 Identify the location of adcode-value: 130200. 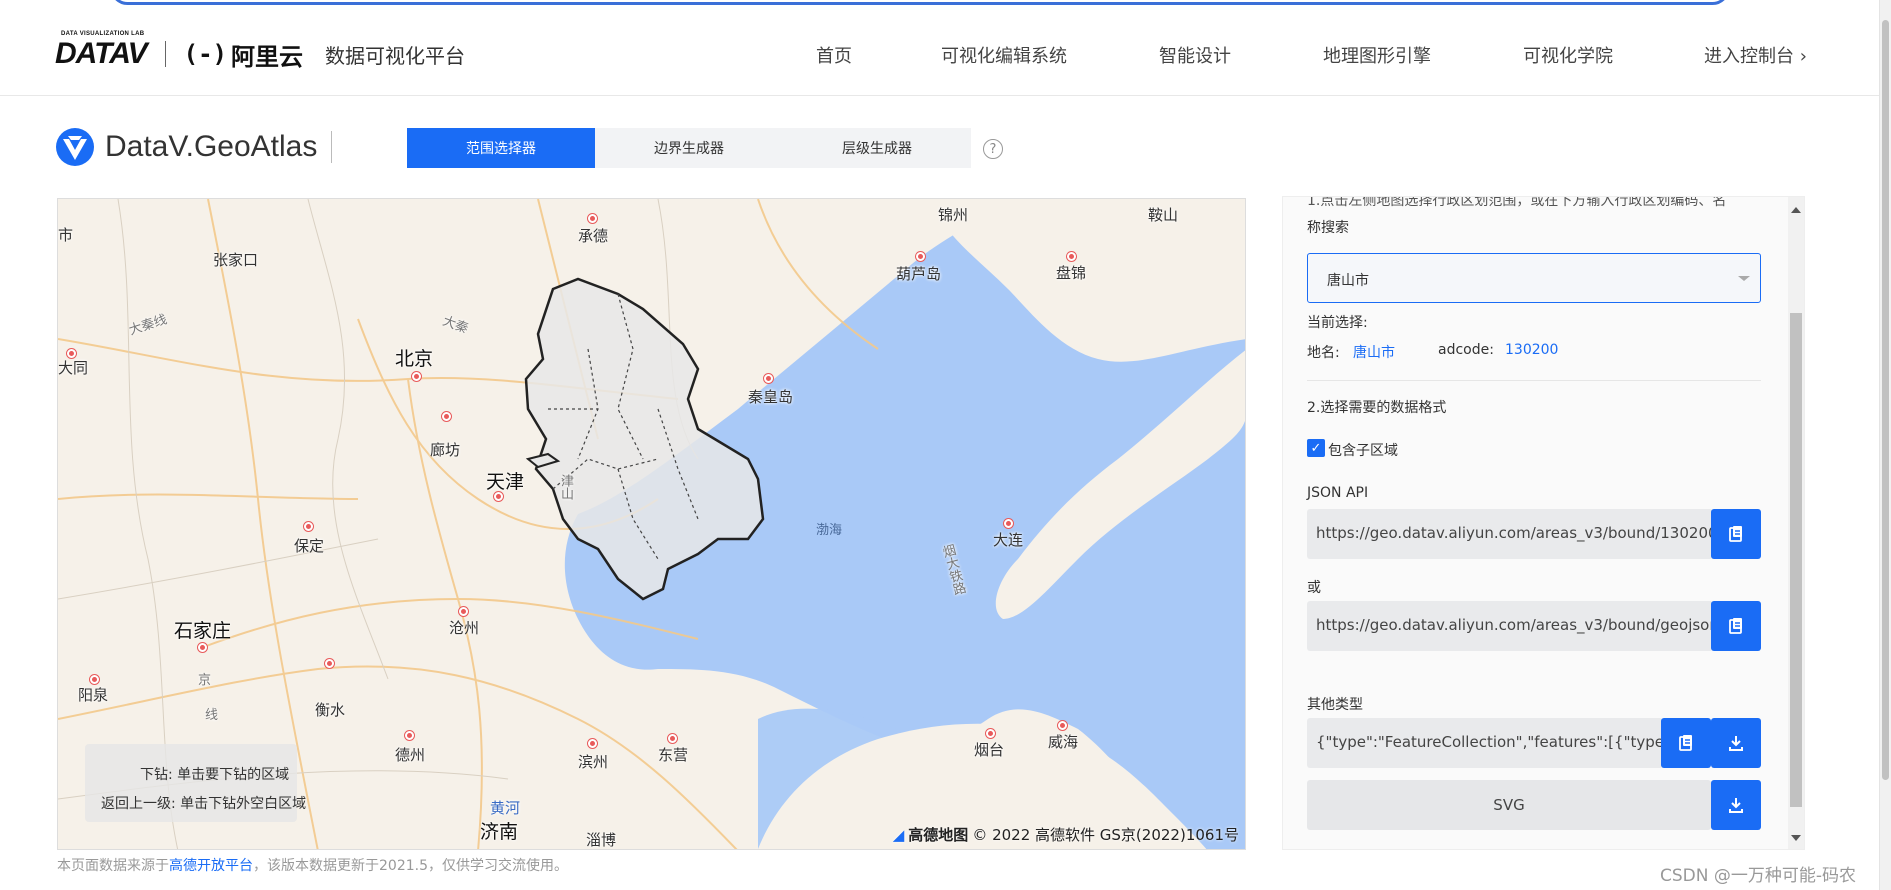
(1532, 350).